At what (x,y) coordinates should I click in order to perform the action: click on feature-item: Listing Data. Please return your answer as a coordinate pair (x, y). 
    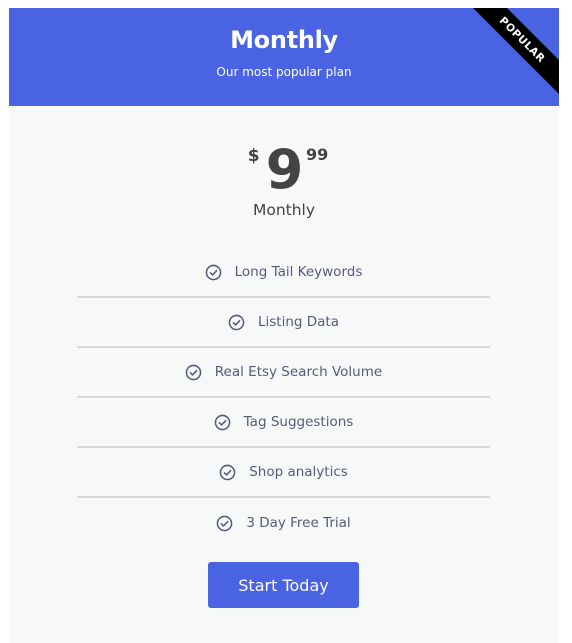
    Looking at the image, I should click on (283, 323).